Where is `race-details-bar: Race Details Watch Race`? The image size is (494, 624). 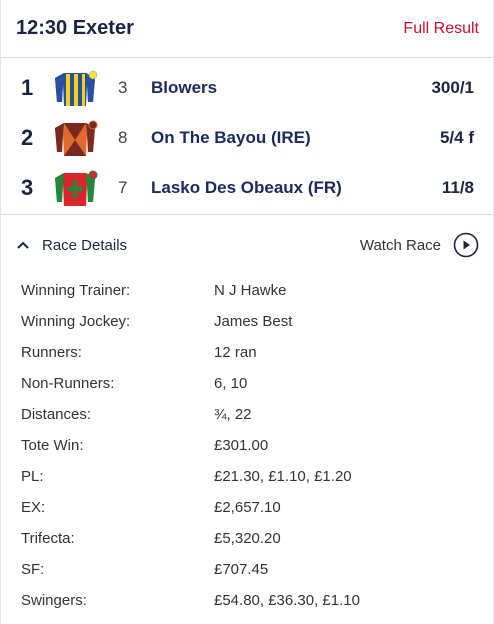
race-details-bar: Race Details Watch Race is located at coordinates (247, 245).